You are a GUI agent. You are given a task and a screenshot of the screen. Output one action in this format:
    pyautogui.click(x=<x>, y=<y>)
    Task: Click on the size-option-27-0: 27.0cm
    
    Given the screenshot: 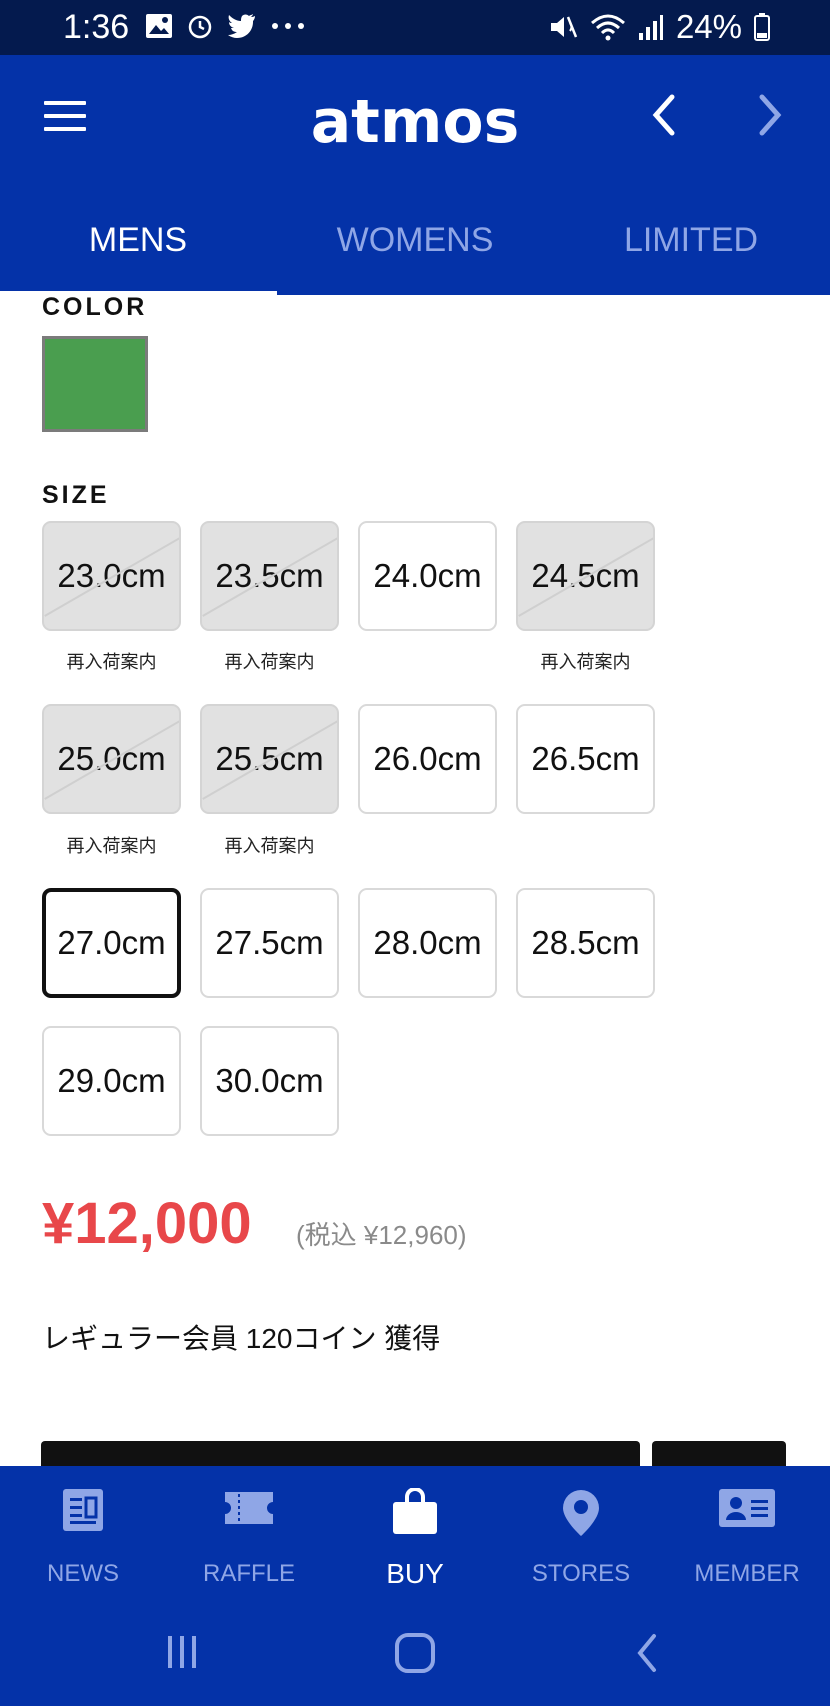 What is the action you would take?
    pyautogui.click(x=111, y=943)
    